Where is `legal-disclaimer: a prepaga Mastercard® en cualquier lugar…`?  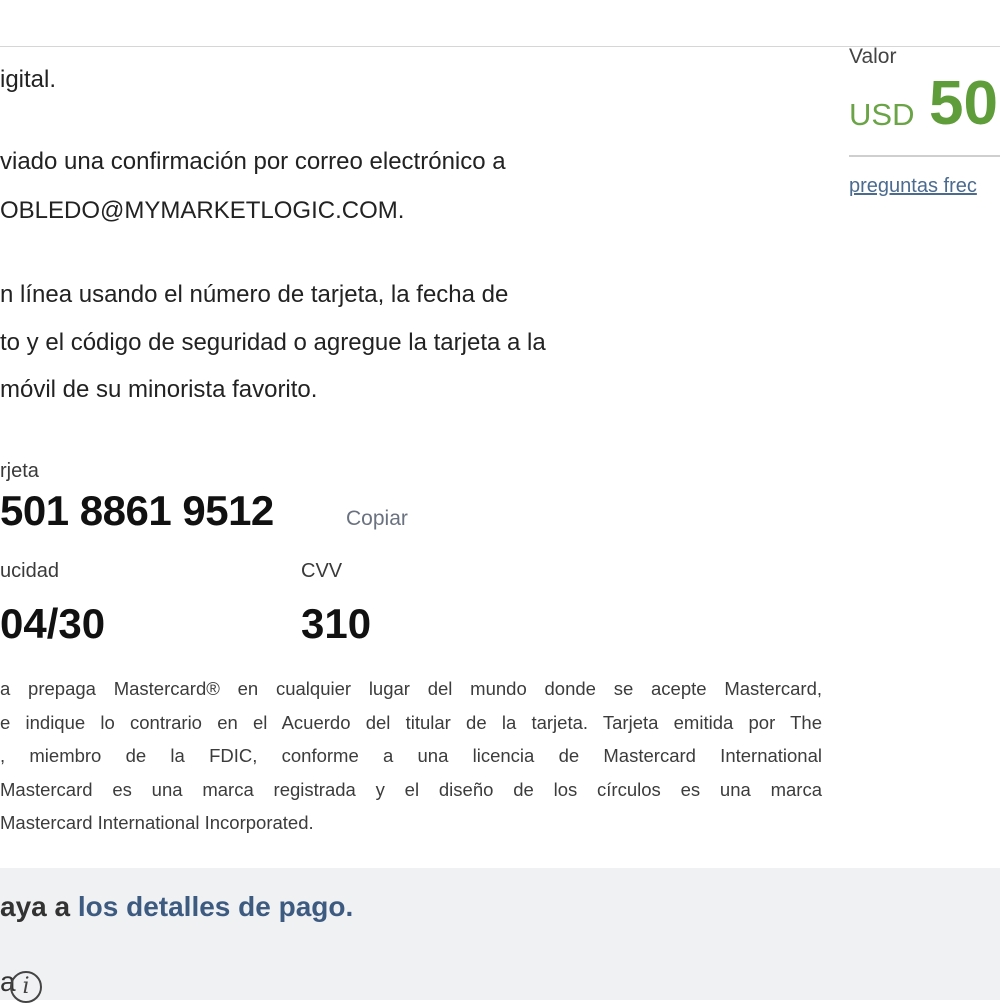 legal-disclaimer: a prepaga Mastercard® en cualquier lugar… is located at coordinates (411, 756).